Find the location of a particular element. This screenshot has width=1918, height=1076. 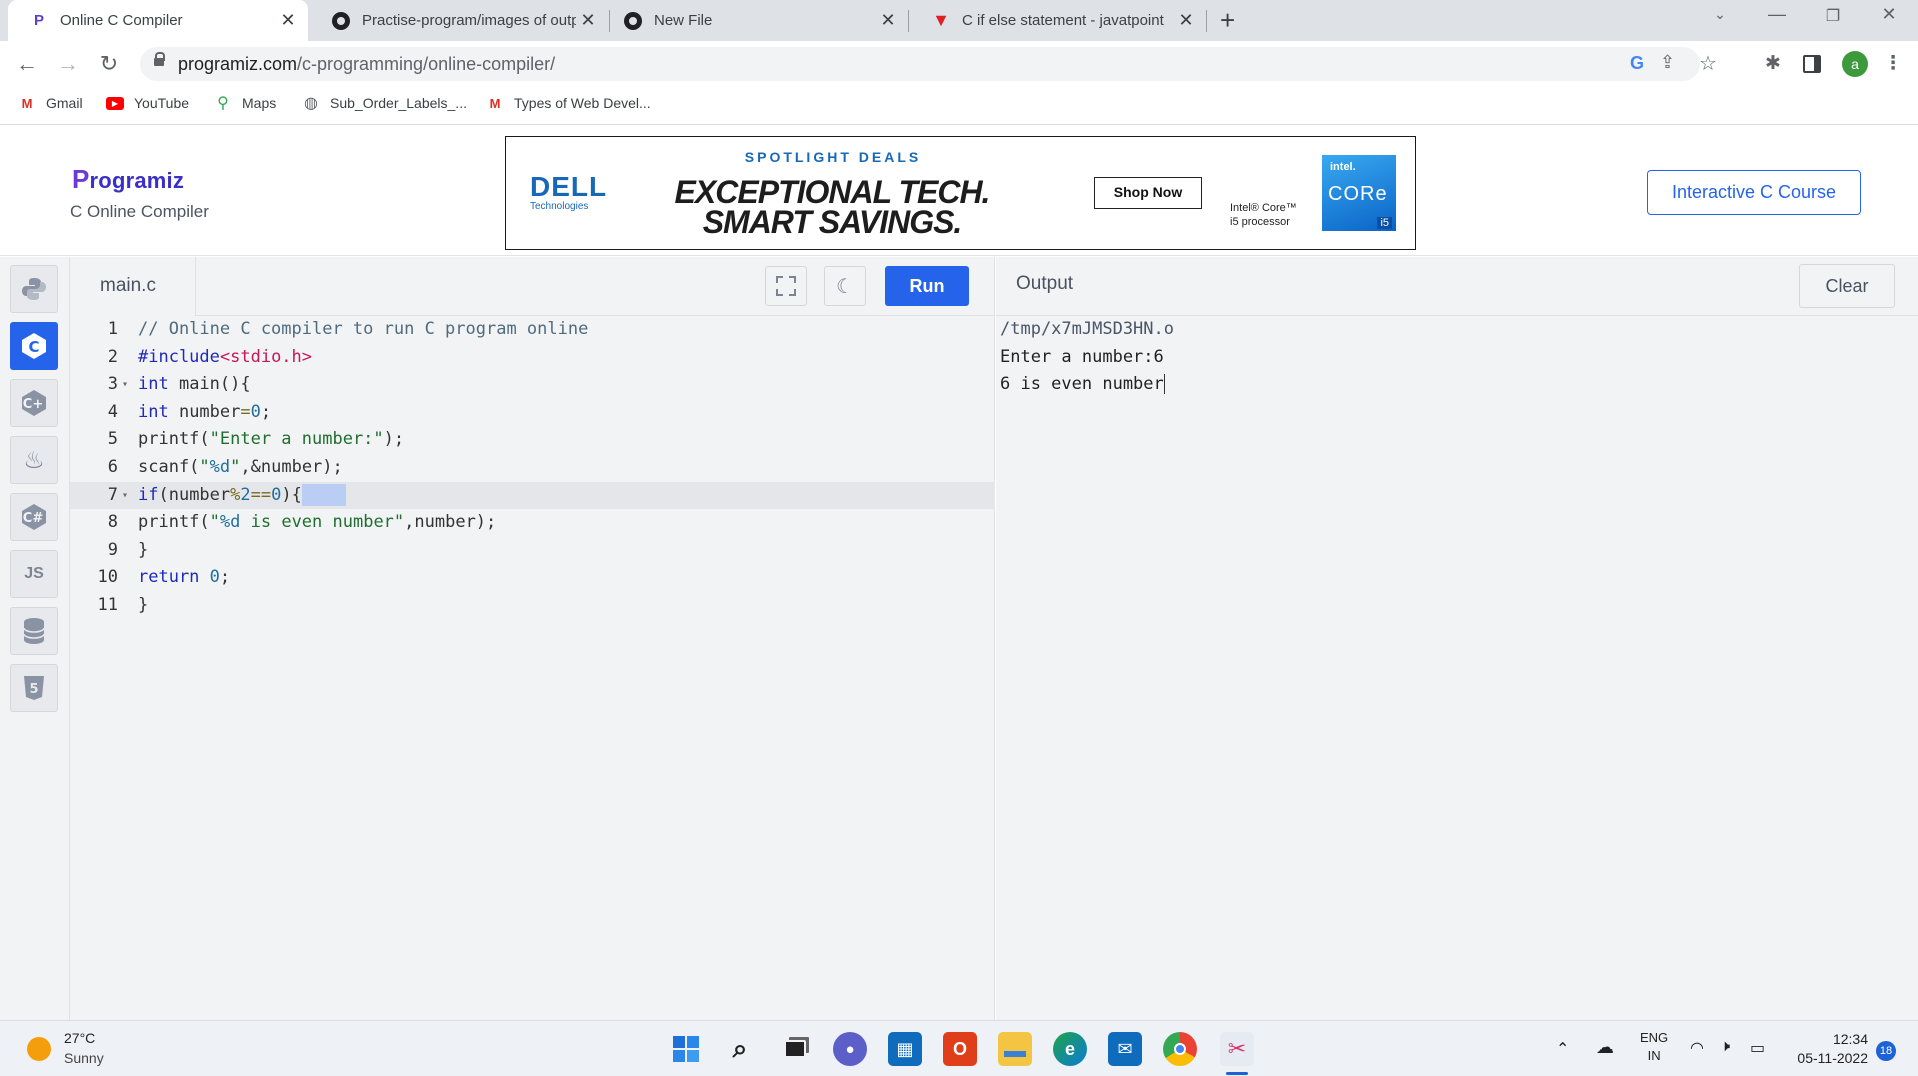

bookmark-label: Gmail is located at coordinates (64, 103).